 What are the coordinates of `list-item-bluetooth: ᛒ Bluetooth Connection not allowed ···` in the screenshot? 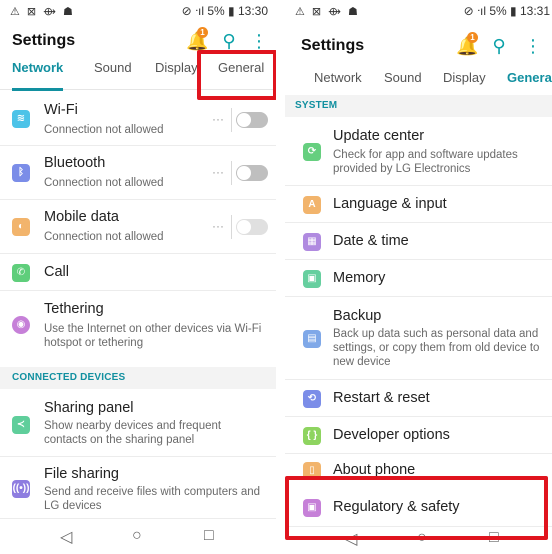 It's located at (138, 173).